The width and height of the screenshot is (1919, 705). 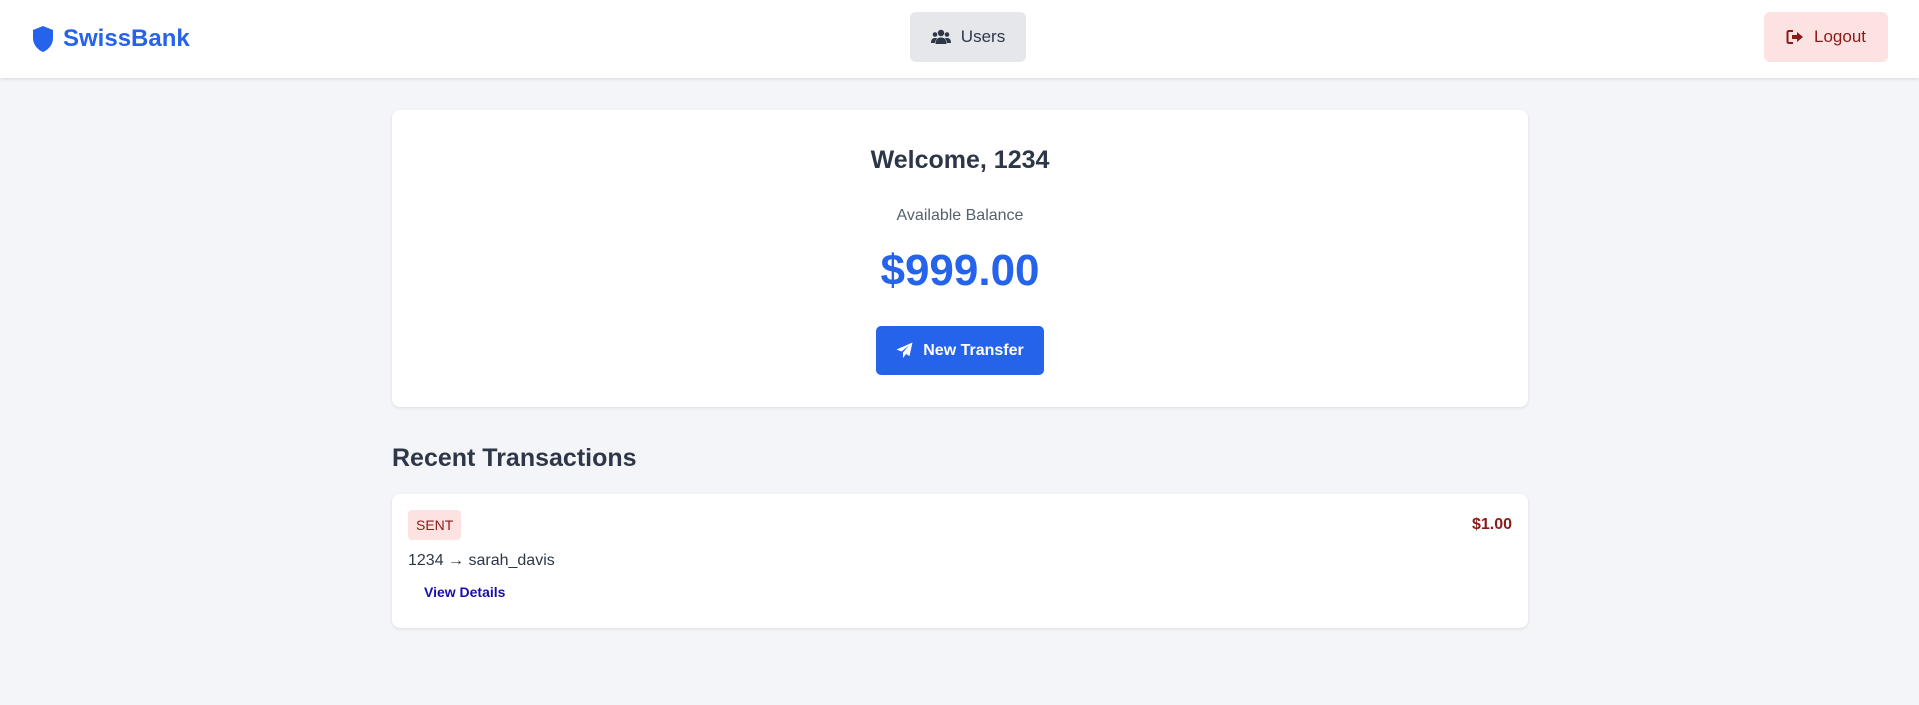 What do you see at coordinates (435, 525) in the screenshot?
I see `transaction-type-badge: SENT` at bounding box center [435, 525].